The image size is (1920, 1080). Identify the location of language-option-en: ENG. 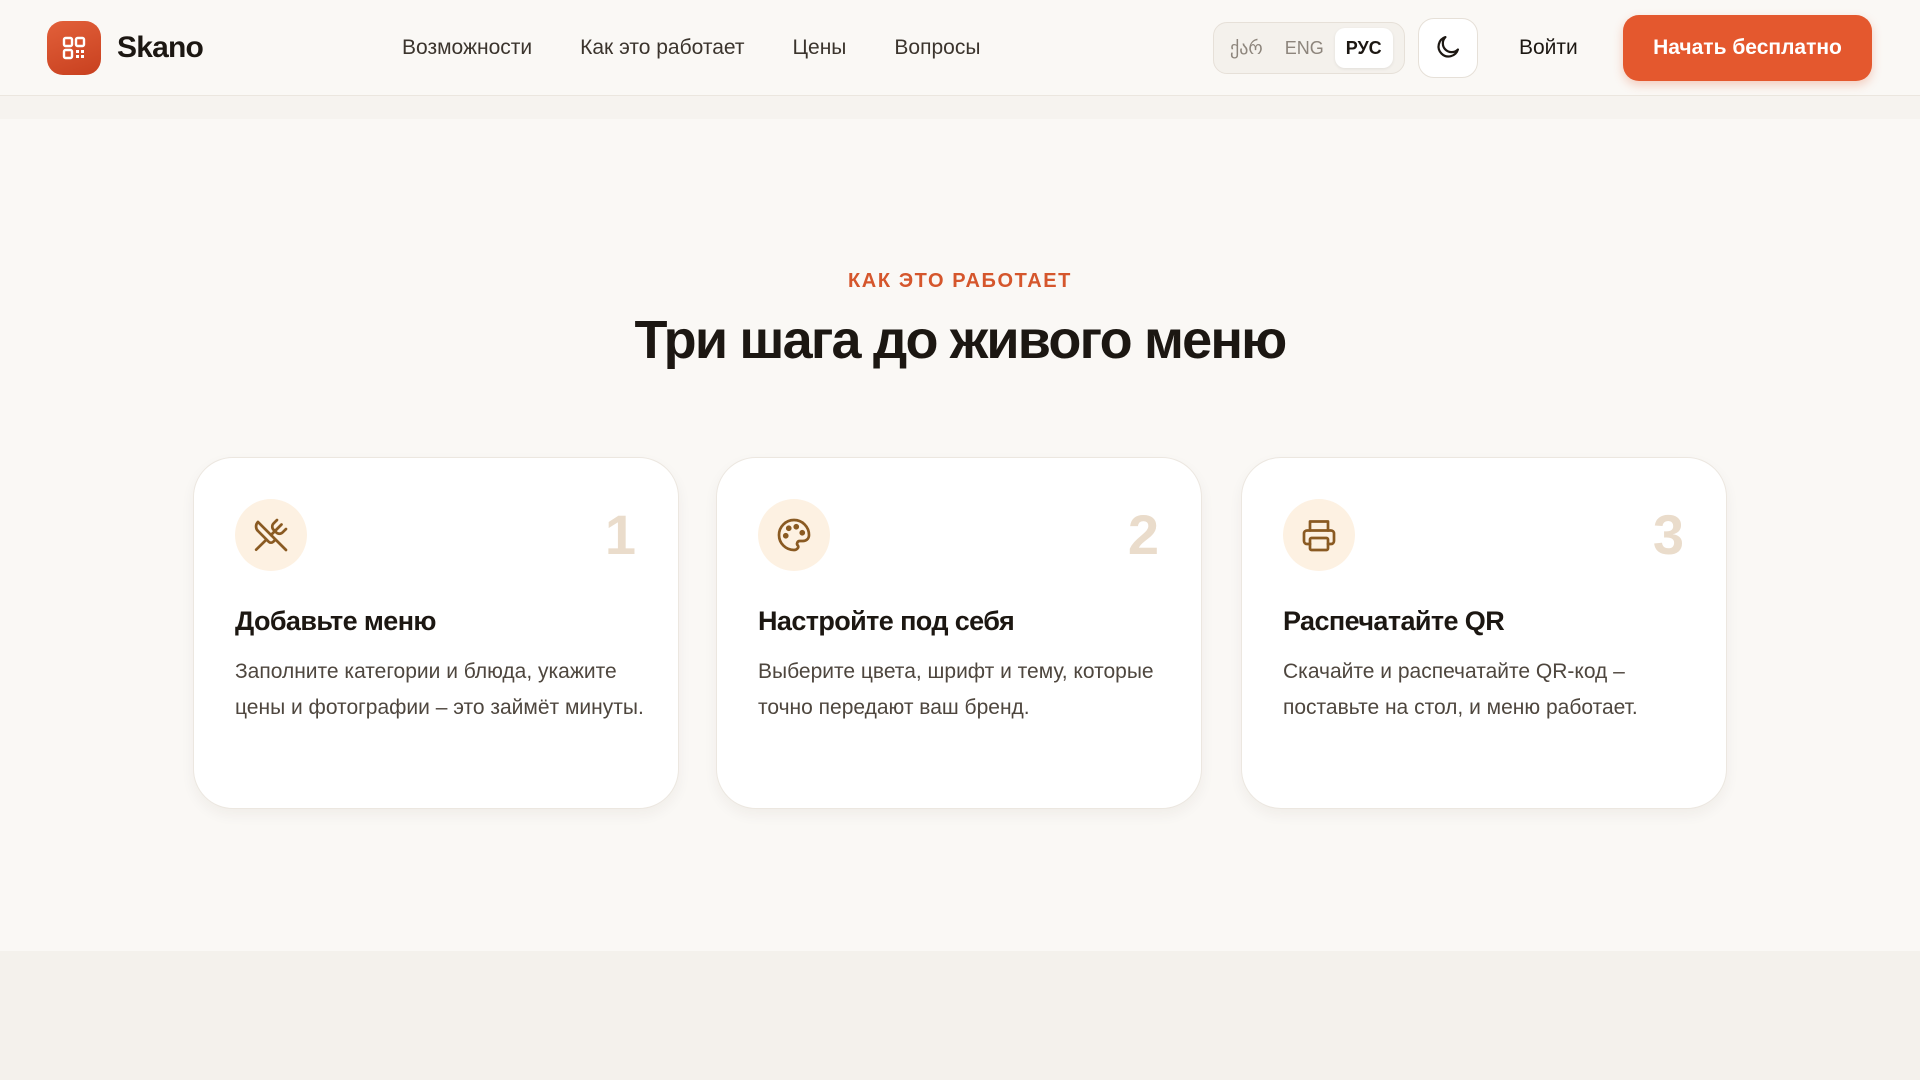
(1304, 48).